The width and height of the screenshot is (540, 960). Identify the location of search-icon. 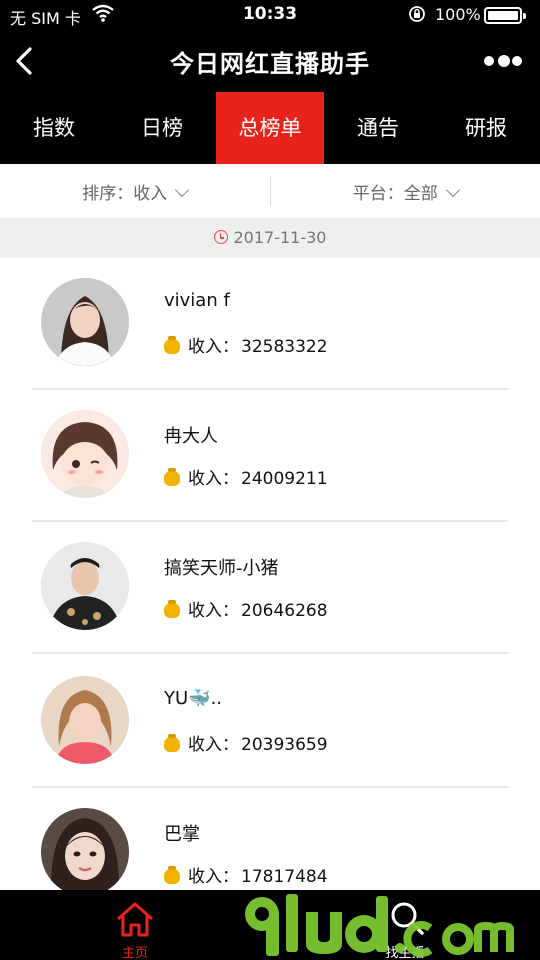
(407, 918).